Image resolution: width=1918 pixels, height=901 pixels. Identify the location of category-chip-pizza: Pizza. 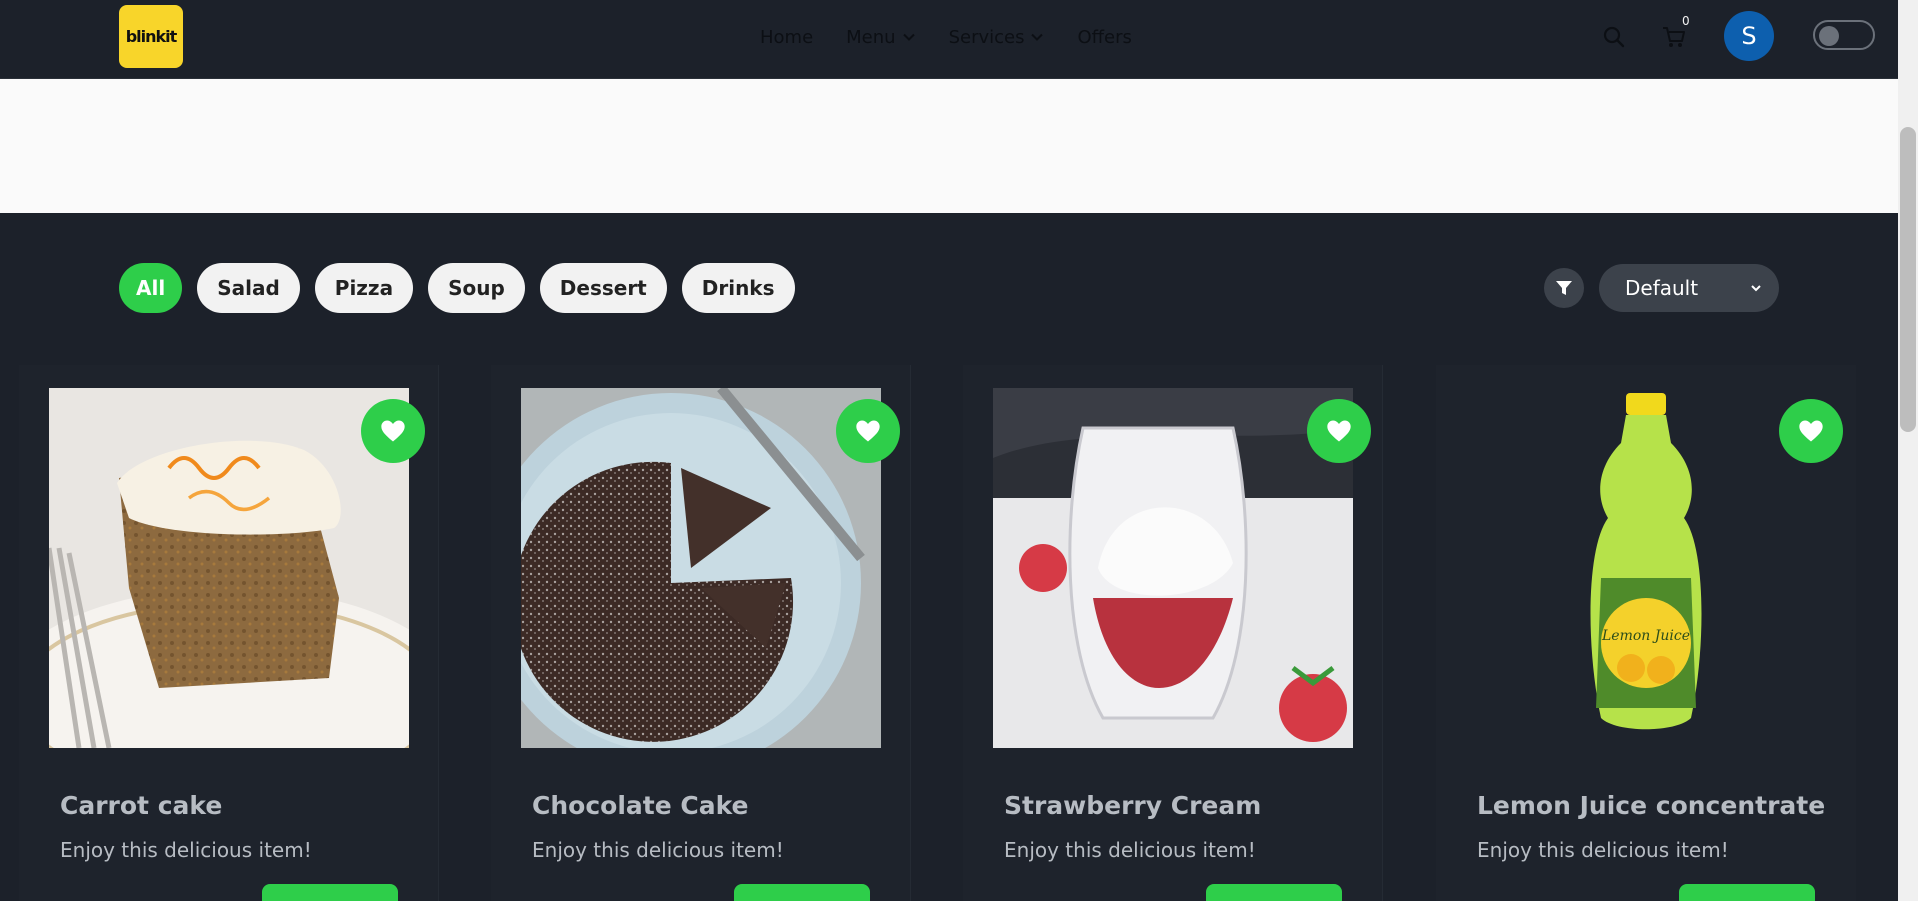
(364, 288).